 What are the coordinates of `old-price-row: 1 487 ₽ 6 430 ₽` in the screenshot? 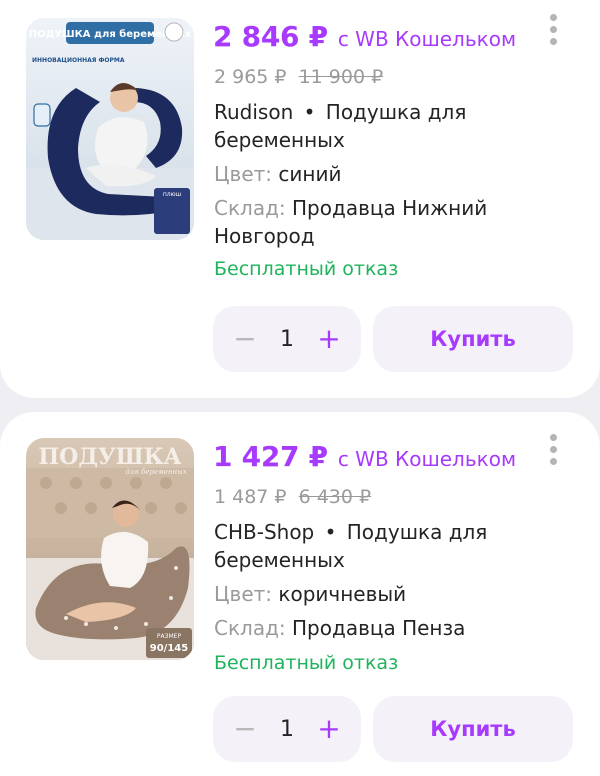 It's located at (292, 497).